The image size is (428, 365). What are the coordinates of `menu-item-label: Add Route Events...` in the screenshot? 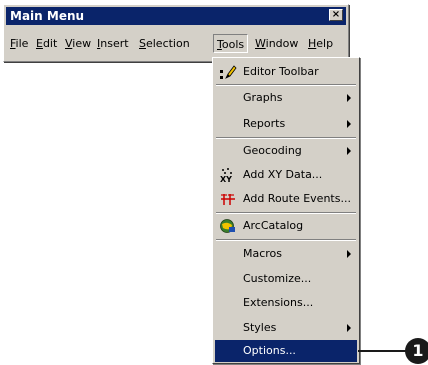 It's located at (297, 198).